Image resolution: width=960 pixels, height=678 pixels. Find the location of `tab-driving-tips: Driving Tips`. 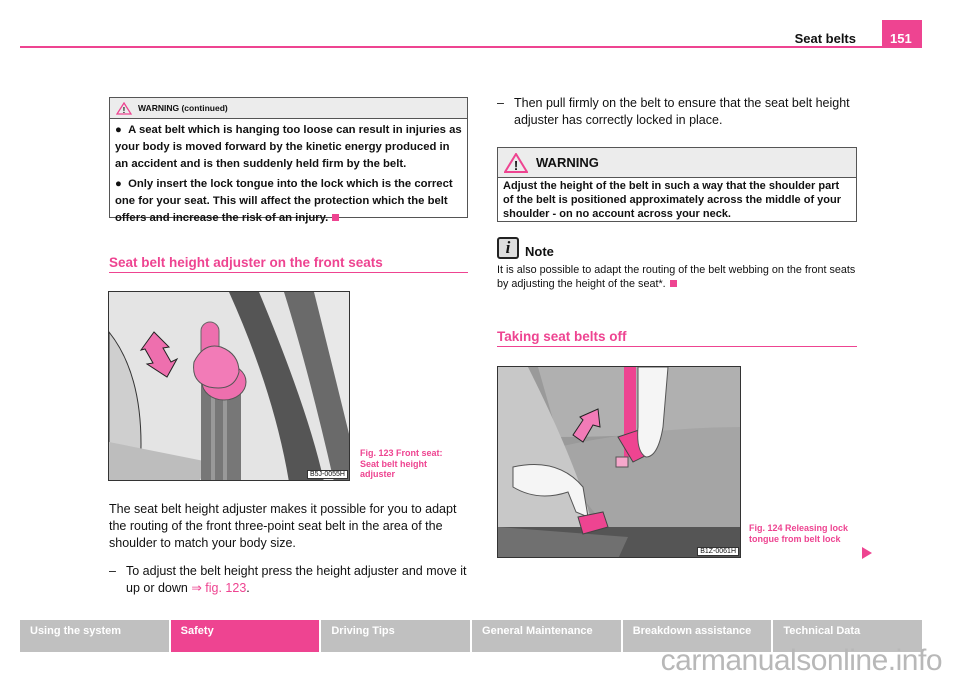

tab-driving-tips: Driving Tips is located at coordinates (396, 636).